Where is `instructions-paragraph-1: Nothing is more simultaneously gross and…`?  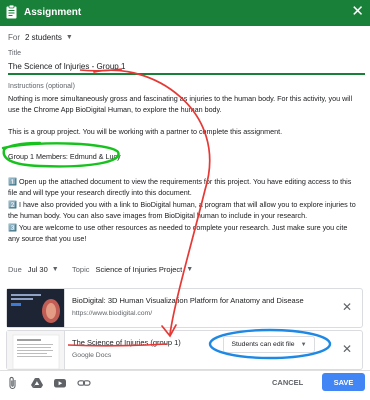 instructions-paragraph-1: Nothing is more simultaneously gross and… is located at coordinates (184, 104).